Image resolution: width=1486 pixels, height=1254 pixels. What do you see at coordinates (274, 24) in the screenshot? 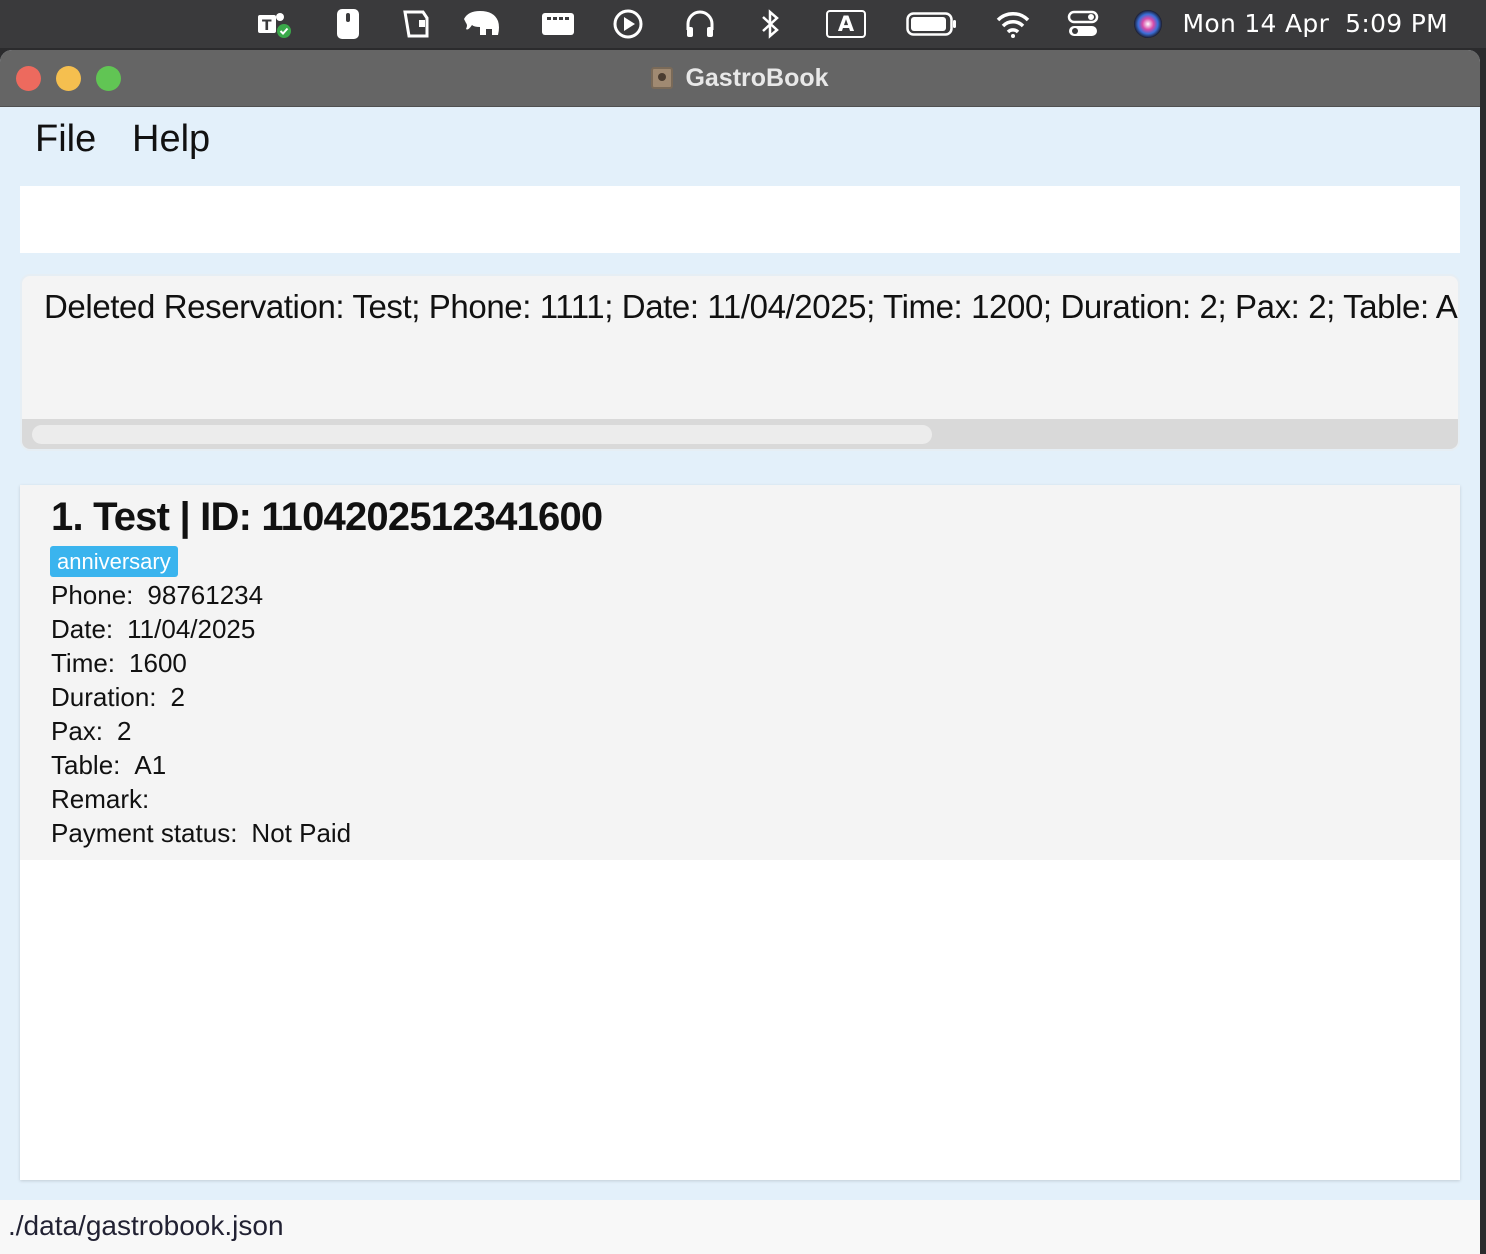
I see `teams-icon: T` at bounding box center [274, 24].